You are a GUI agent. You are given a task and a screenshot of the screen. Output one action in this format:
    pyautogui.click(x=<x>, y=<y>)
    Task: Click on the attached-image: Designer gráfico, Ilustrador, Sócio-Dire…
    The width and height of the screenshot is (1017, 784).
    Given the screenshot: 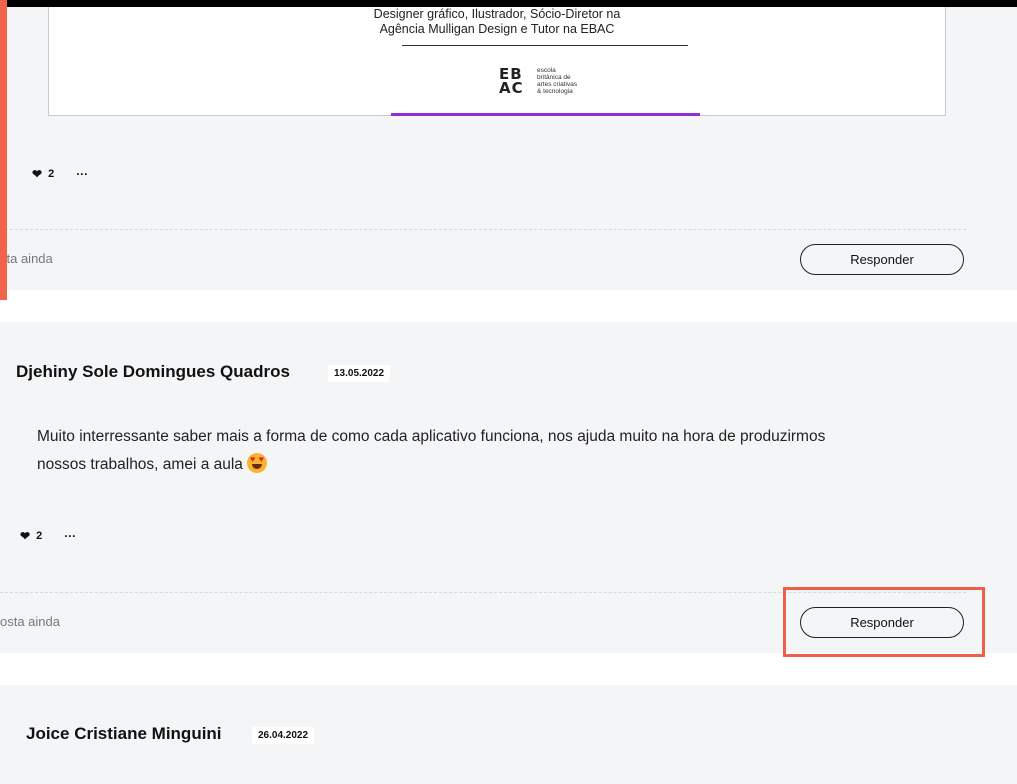 What is the action you would take?
    pyautogui.click(x=497, y=61)
    